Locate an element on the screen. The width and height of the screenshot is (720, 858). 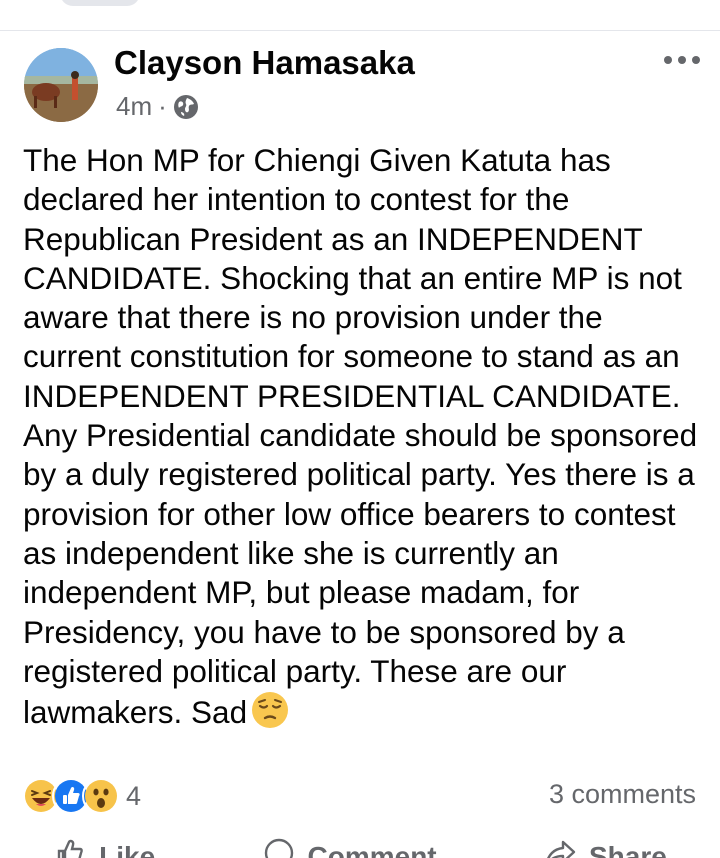
pensive-face-emoji is located at coordinates (270, 710).